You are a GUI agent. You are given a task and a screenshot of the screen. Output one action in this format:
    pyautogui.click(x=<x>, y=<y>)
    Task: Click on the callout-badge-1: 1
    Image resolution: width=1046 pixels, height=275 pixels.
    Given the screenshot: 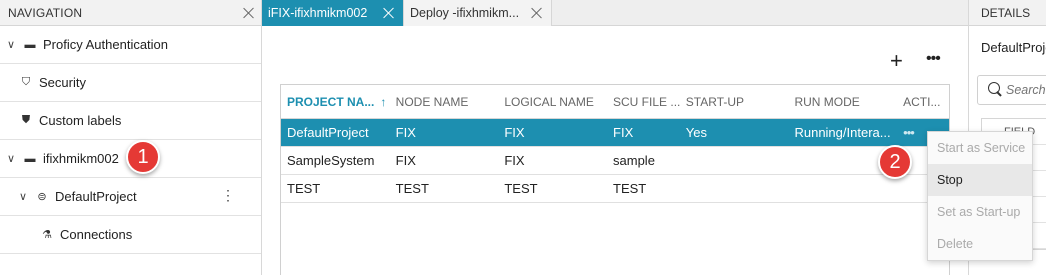 What is the action you would take?
    pyautogui.click(x=143, y=157)
    